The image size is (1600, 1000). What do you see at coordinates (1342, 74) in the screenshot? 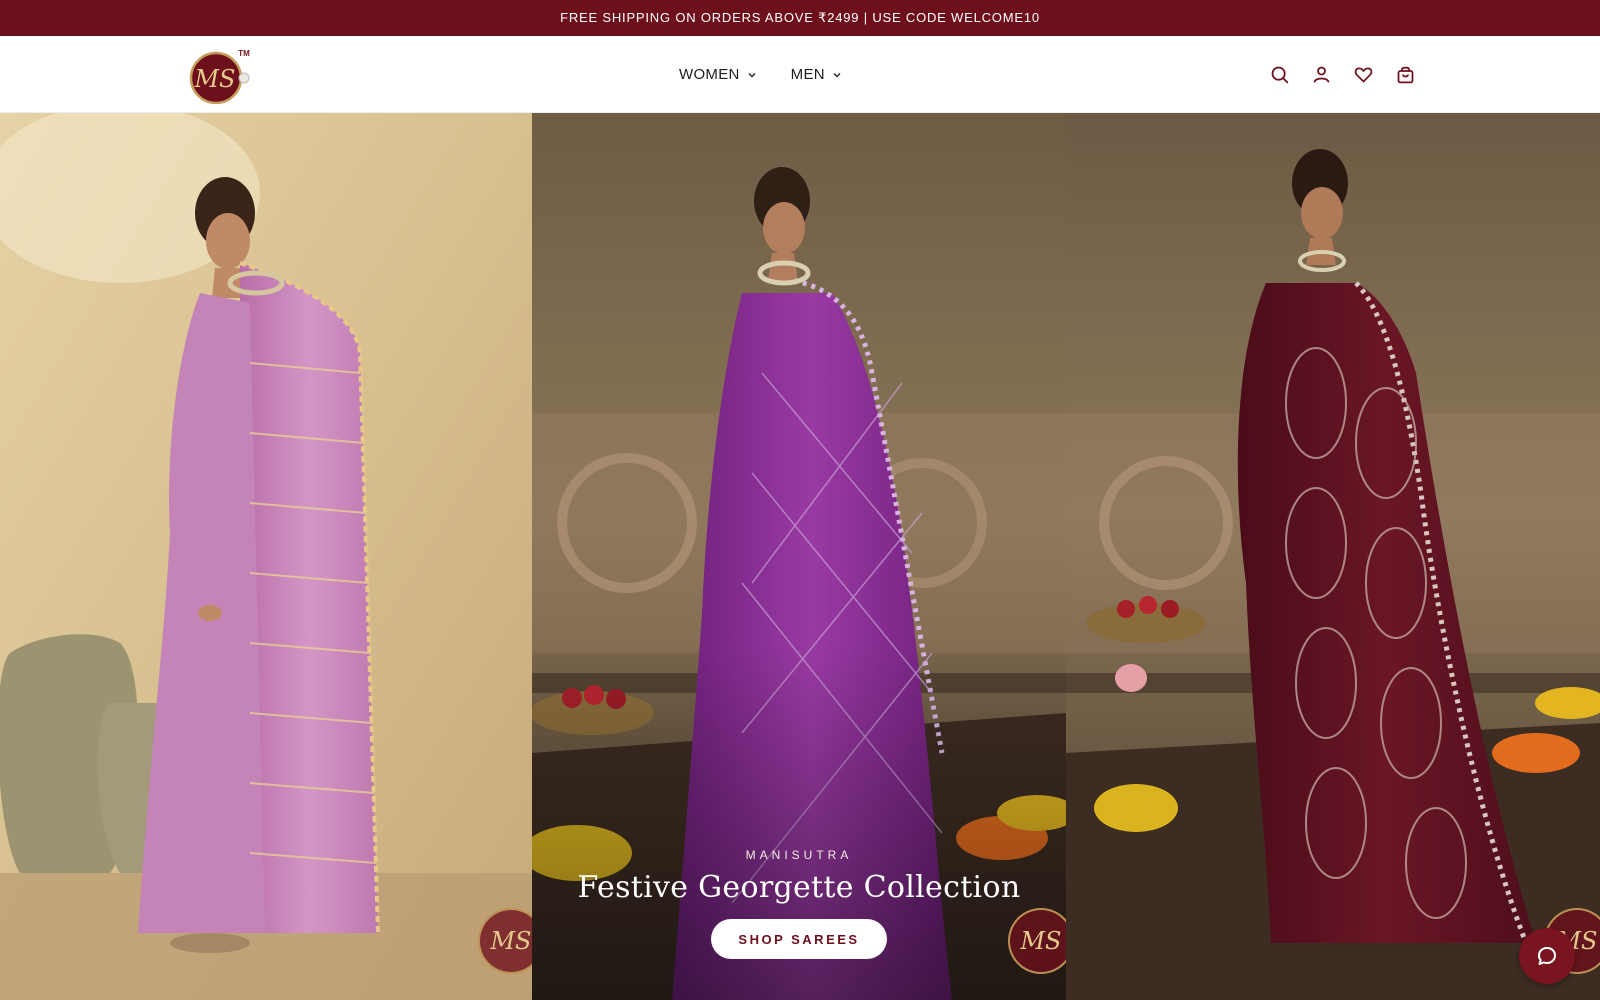
I see `header-actions` at bounding box center [1342, 74].